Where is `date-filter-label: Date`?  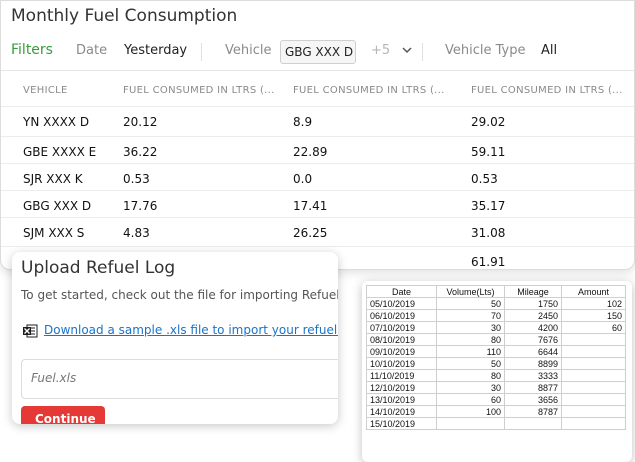 date-filter-label: Date is located at coordinates (92, 50).